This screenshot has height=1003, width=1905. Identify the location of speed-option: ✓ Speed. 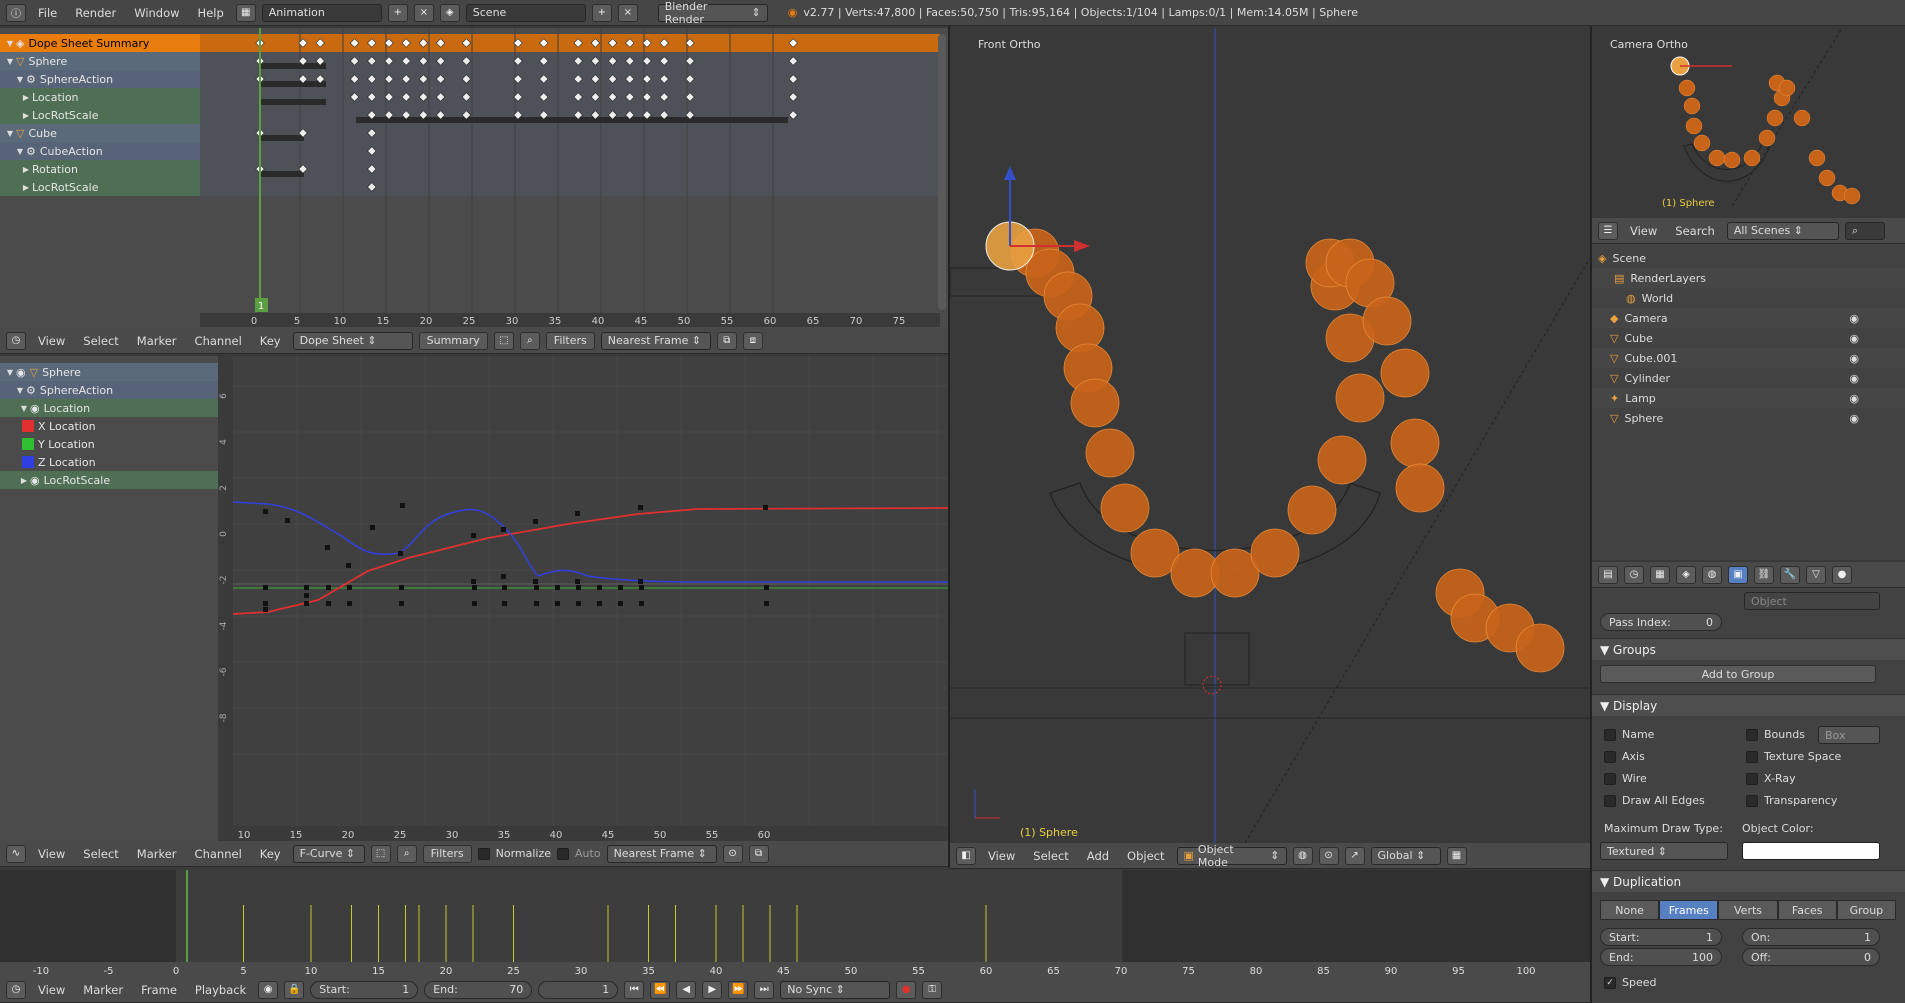
(1630, 982).